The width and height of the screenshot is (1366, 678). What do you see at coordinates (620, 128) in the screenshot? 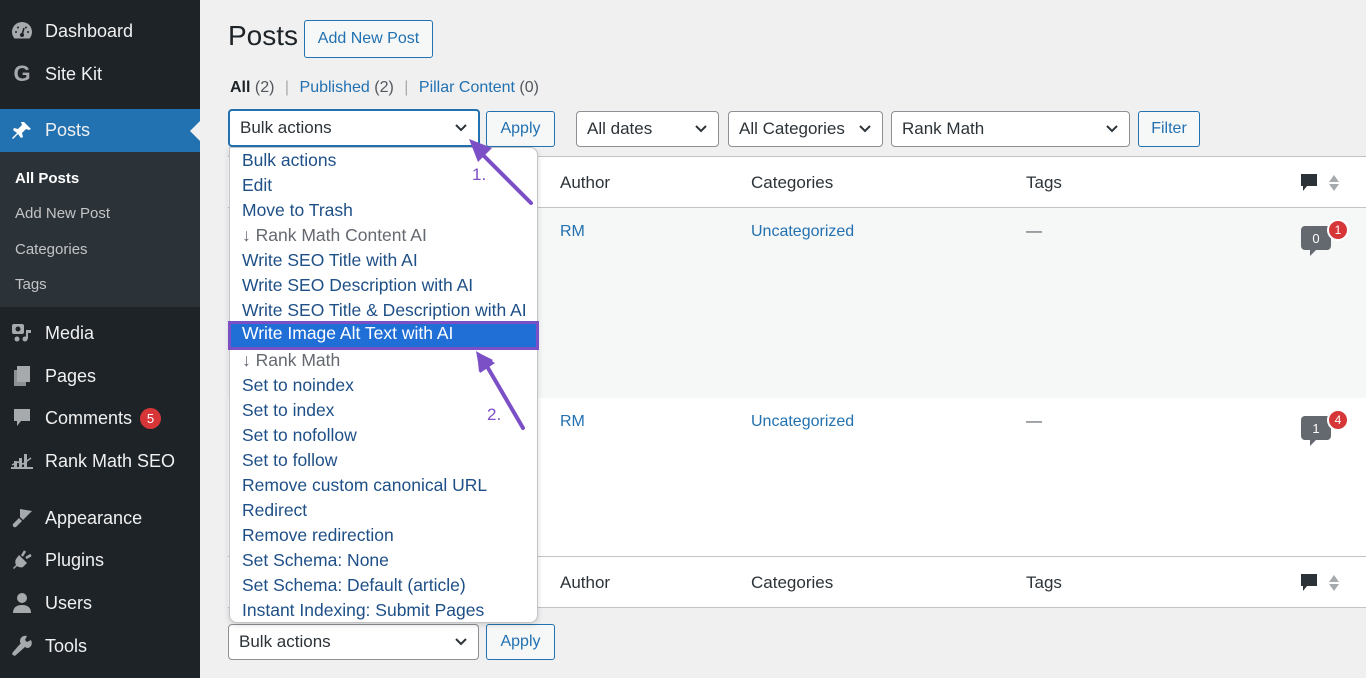
I see `dates-filter-value: All dates` at bounding box center [620, 128].